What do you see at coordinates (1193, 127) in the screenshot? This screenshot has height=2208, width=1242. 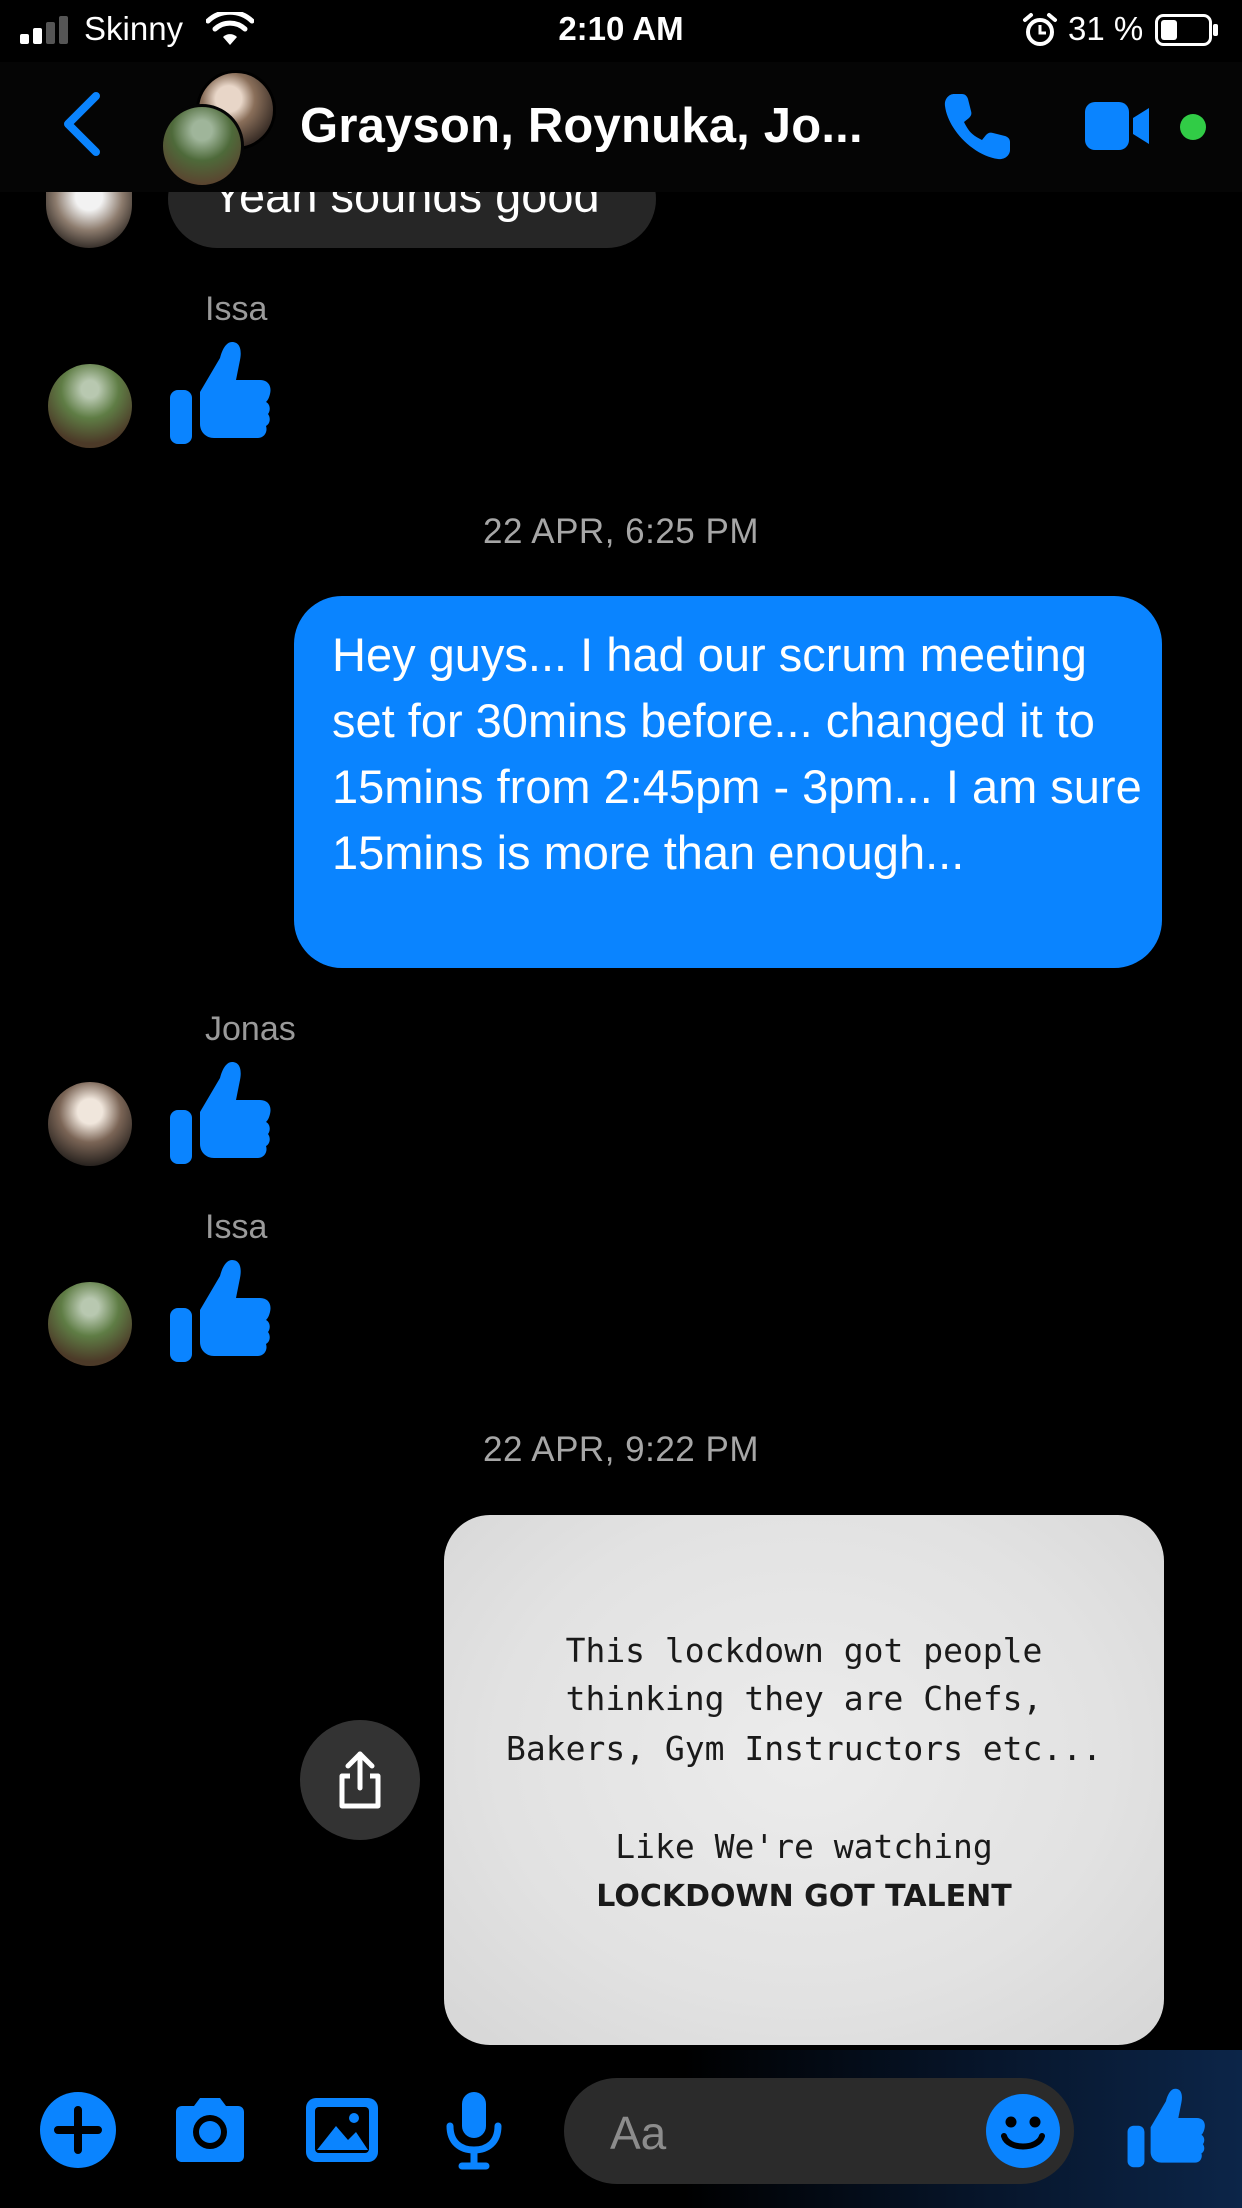 I see `online-status-dot` at bounding box center [1193, 127].